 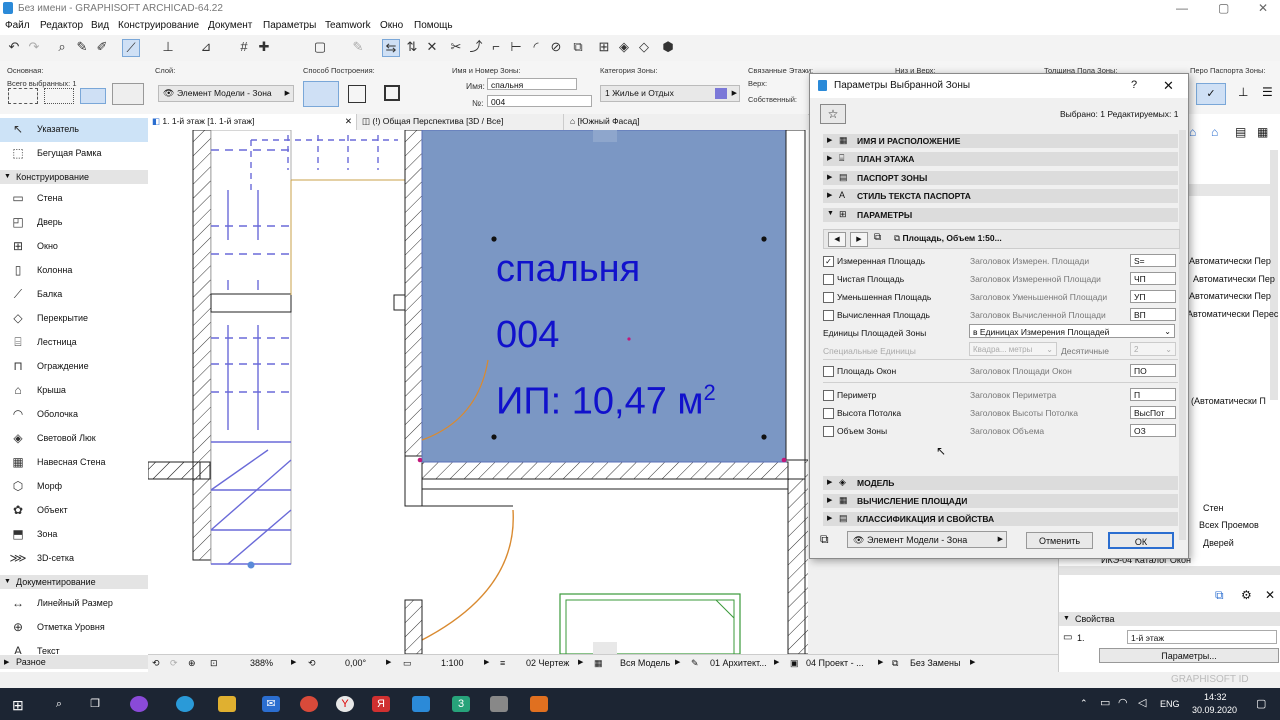 What do you see at coordinates (828, 371) in the screenshot?
I see `checkbox-window-area` at bounding box center [828, 371].